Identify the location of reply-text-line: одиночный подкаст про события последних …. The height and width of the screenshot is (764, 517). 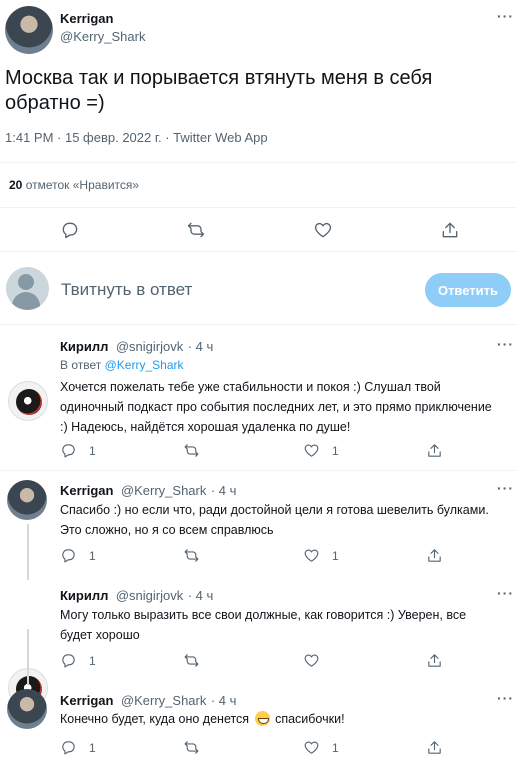
(276, 407).